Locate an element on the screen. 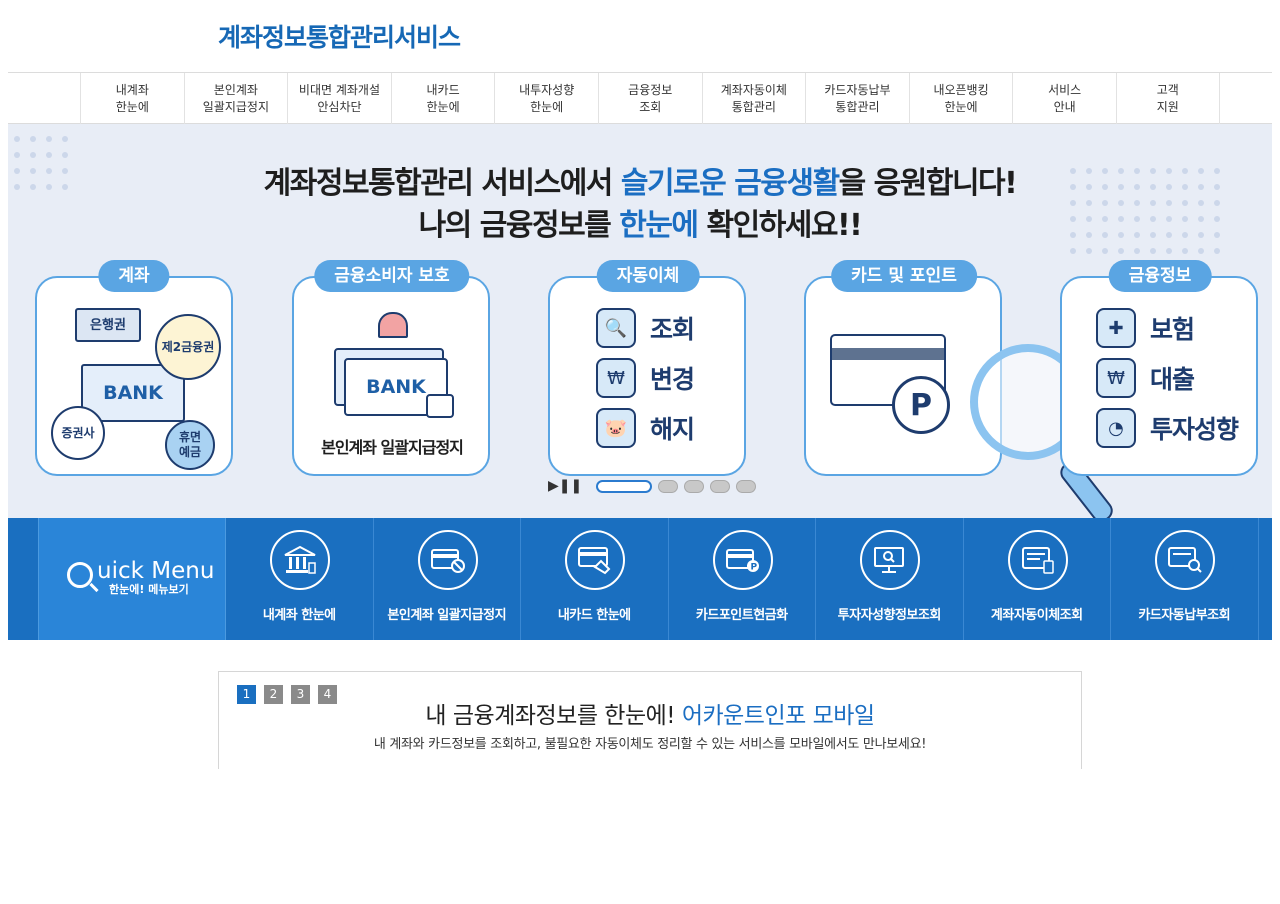  quick-menu-label: 카드자동납부조회 is located at coordinates (1184, 615).